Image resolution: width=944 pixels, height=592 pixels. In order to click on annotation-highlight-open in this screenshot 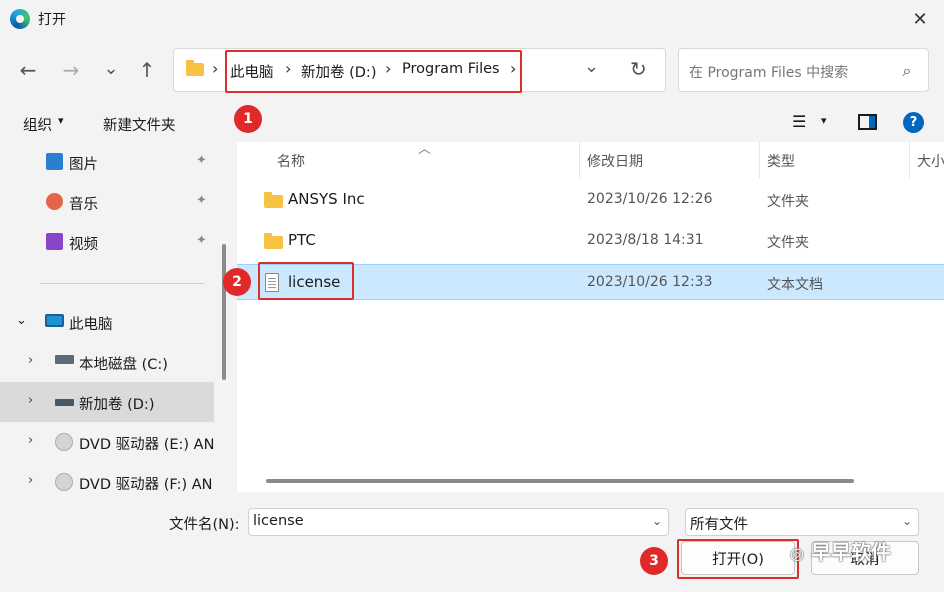, I will do `click(738, 559)`.